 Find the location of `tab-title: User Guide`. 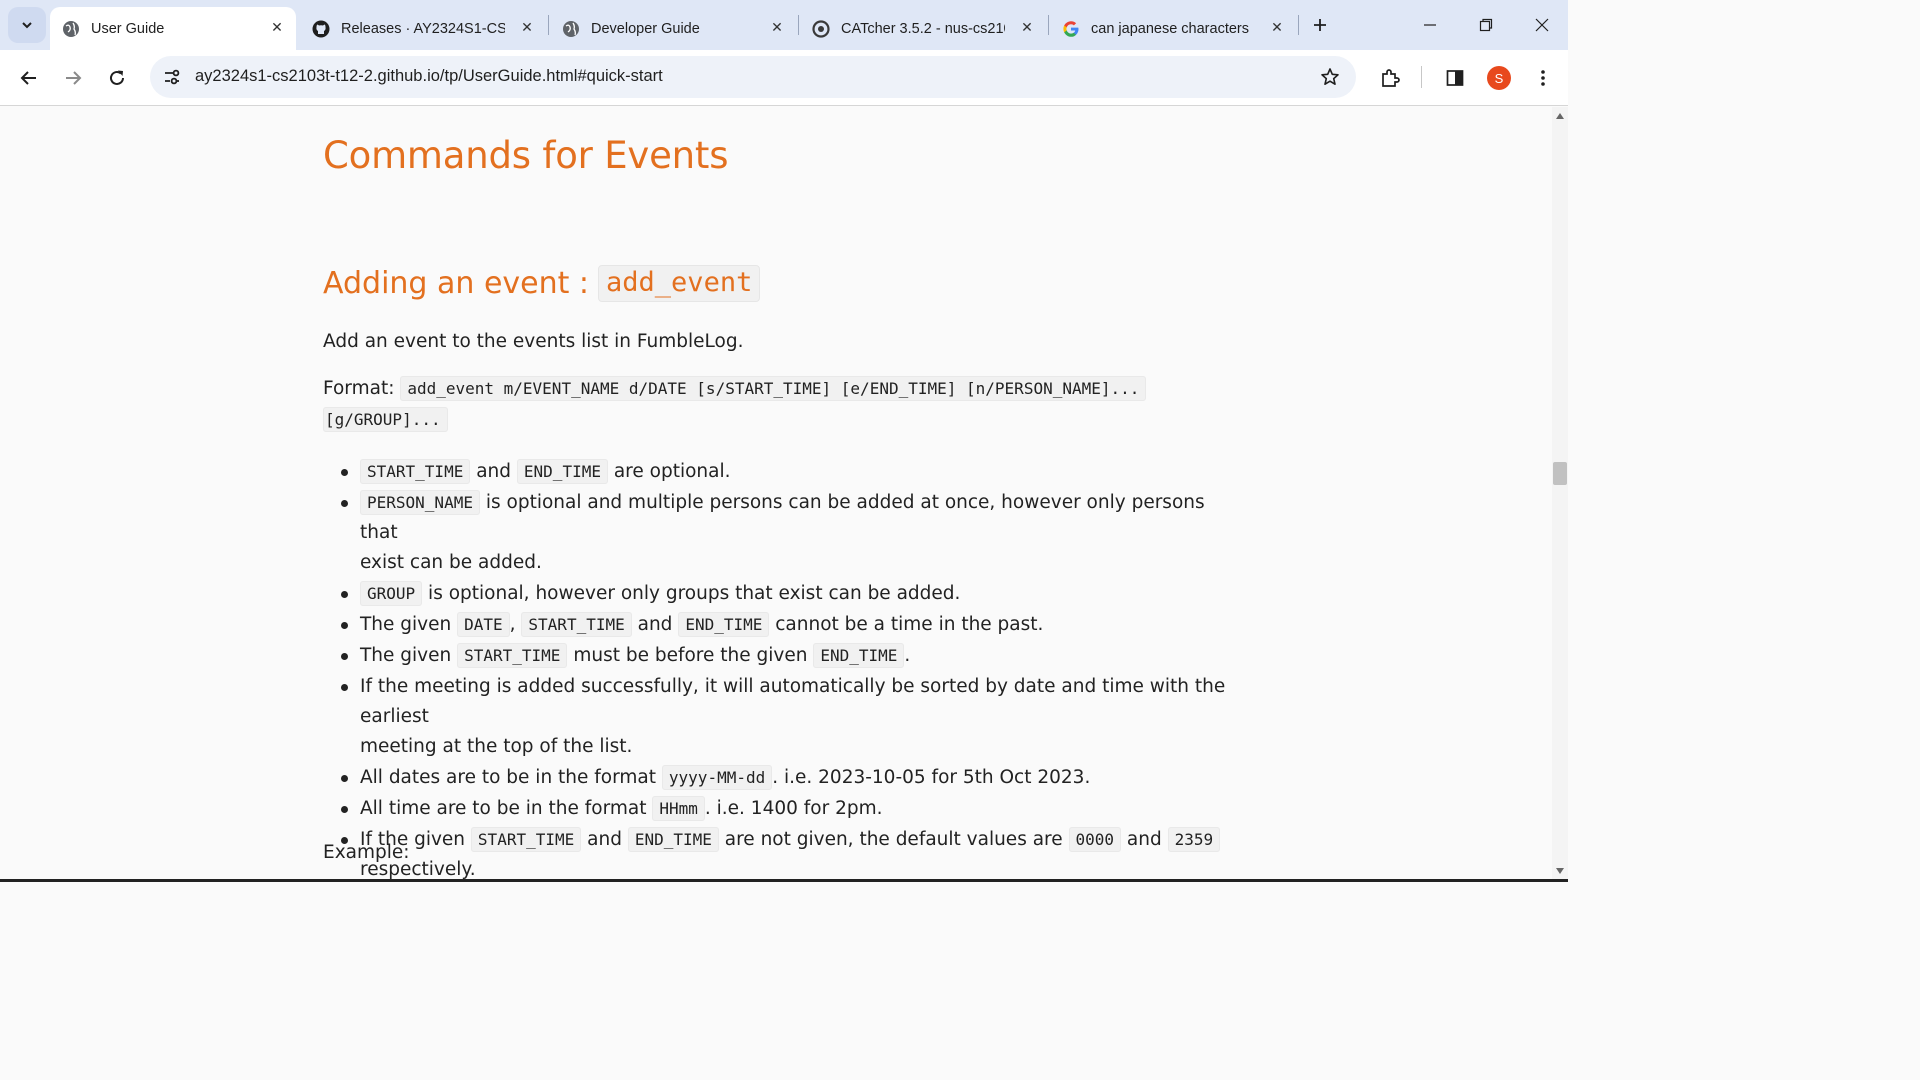

tab-title: User Guide is located at coordinates (128, 28).